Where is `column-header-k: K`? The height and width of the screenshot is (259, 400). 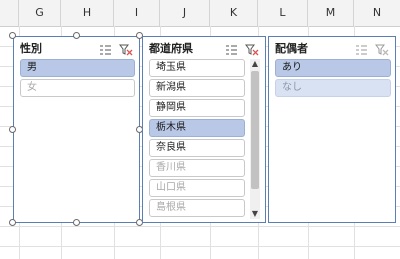
column-header-k: K is located at coordinates (234, 13).